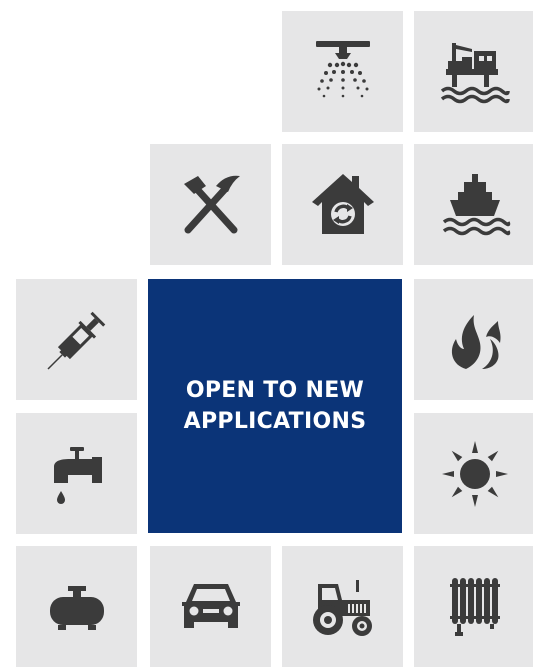 The height and width of the screenshot is (667, 533). I want to click on tile-sprinkler, so click(342, 71).